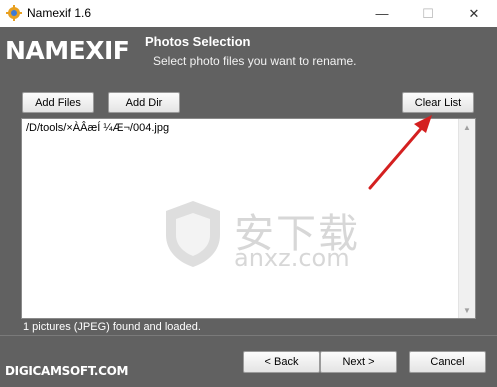 The image size is (497, 387). Describe the element at coordinates (59, 13) in the screenshot. I see `window-title: Namexif 1.6` at that location.